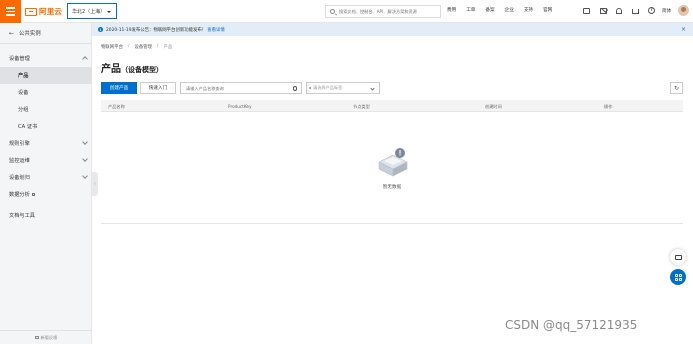  Describe the element at coordinates (635, 11) in the screenshot. I see `cart-icon` at that location.